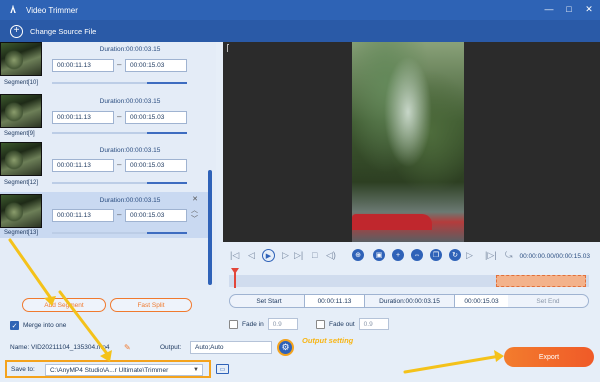  Describe the element at coordinates (210, 227) in the screenshot. I see `segment-list-scrollbar` at that location.